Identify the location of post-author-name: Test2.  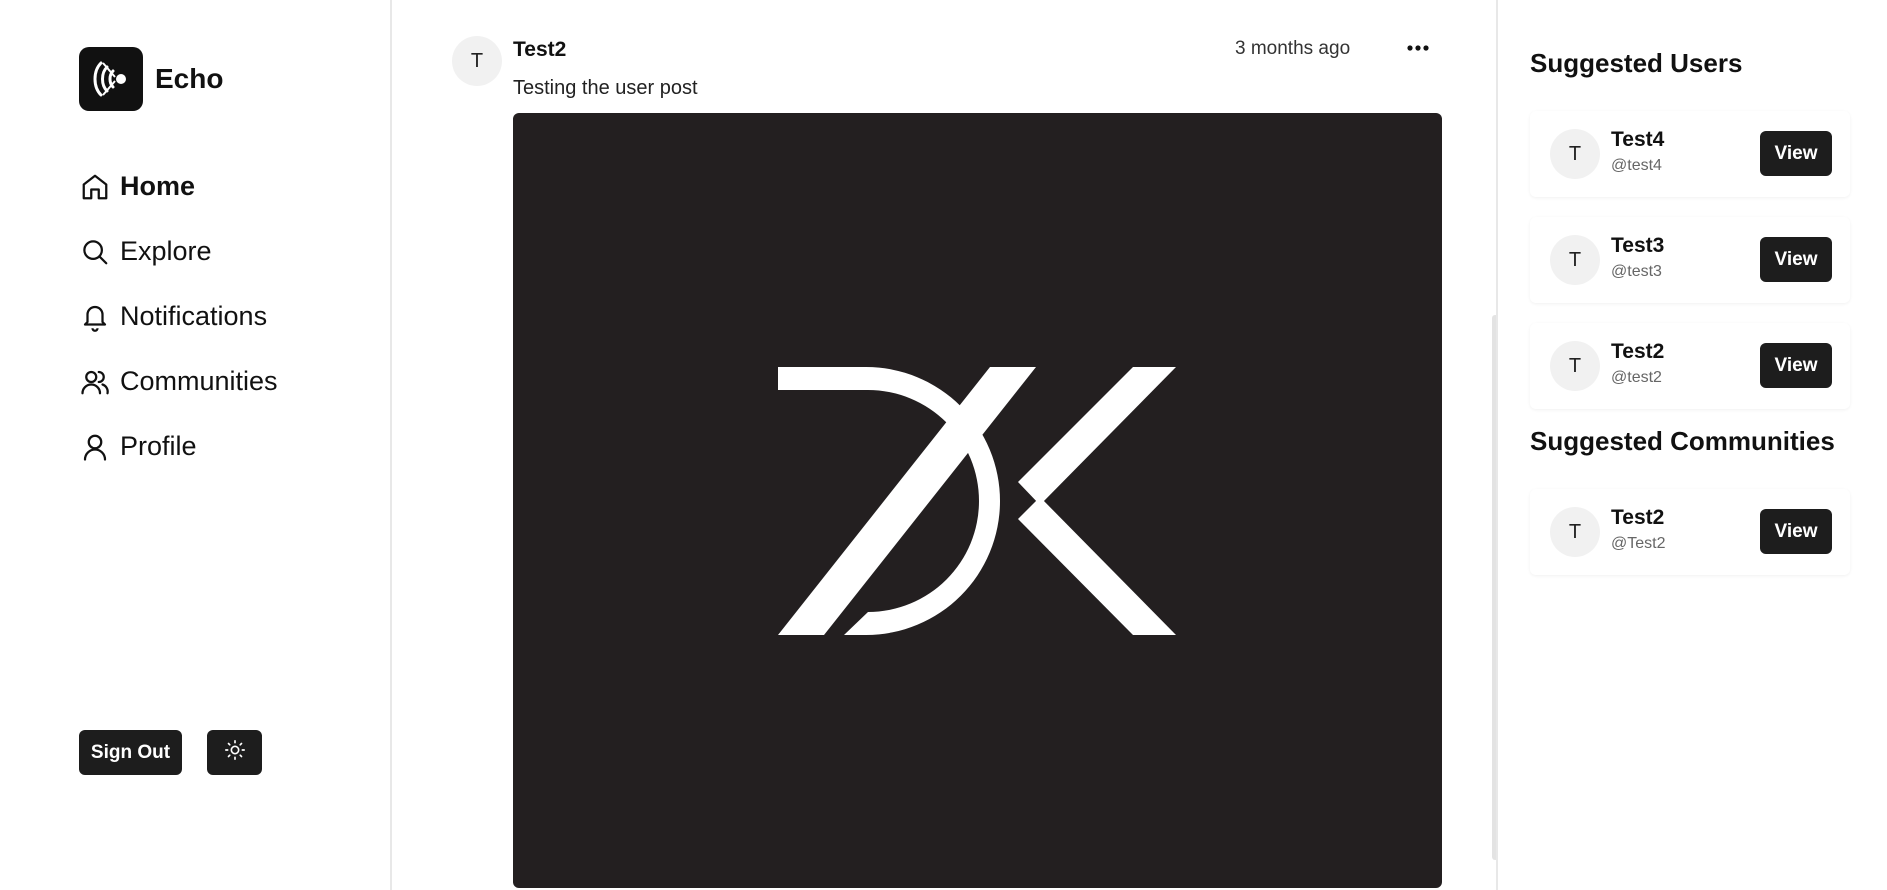
(539, 50).